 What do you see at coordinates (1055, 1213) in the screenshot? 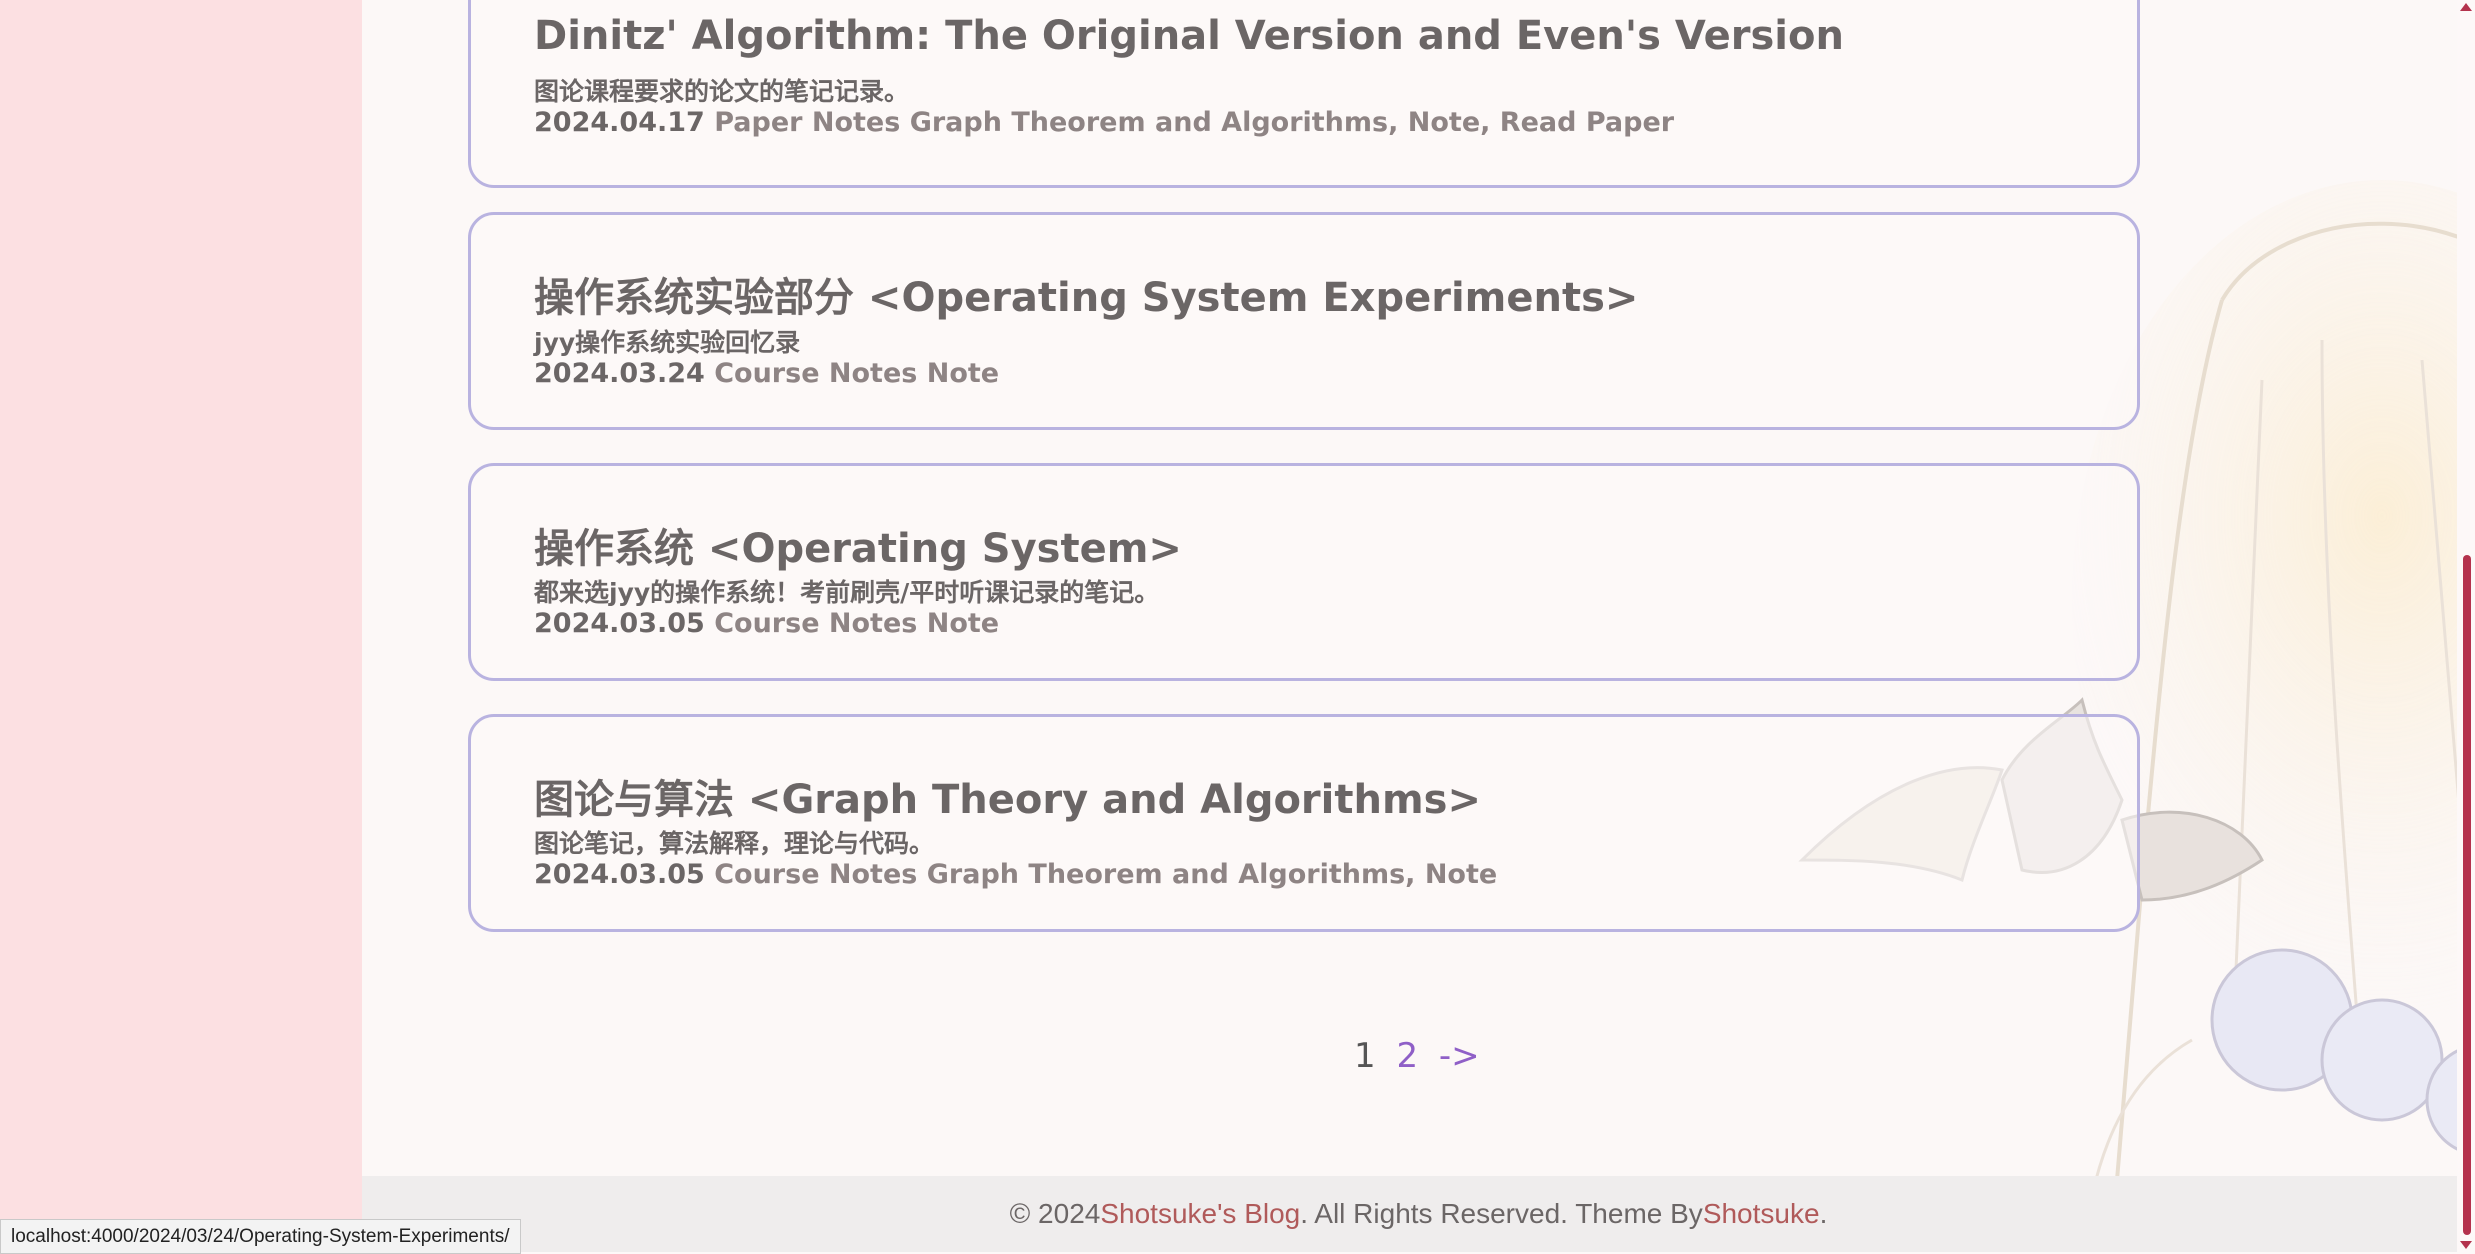
I see `footer-copyright: © 2024` at bounding box center [1055, 1213].